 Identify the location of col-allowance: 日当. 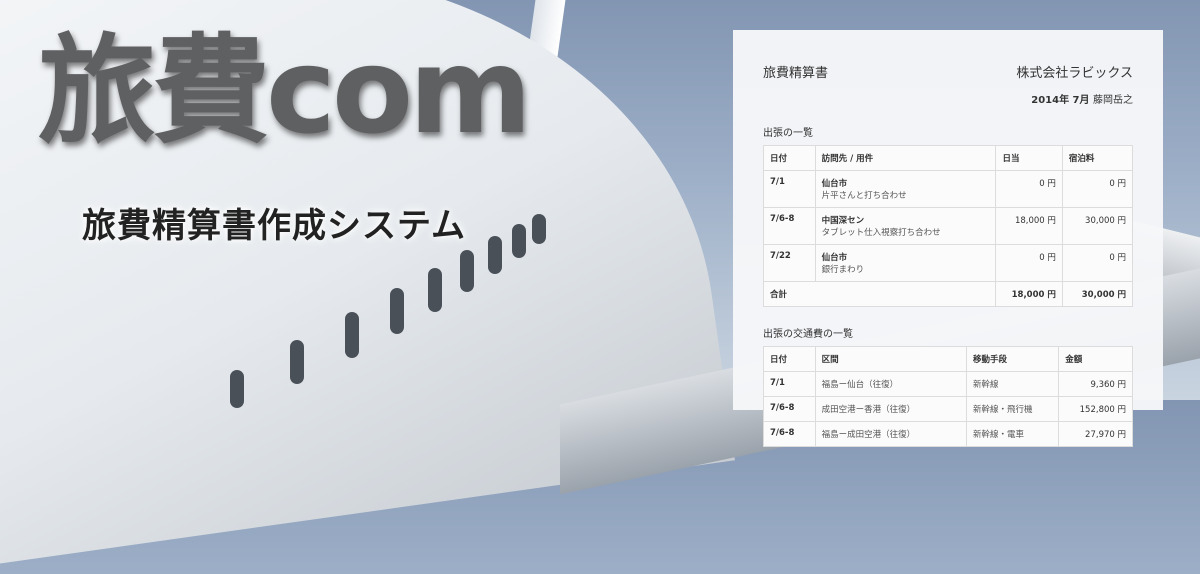
(1029, 158).